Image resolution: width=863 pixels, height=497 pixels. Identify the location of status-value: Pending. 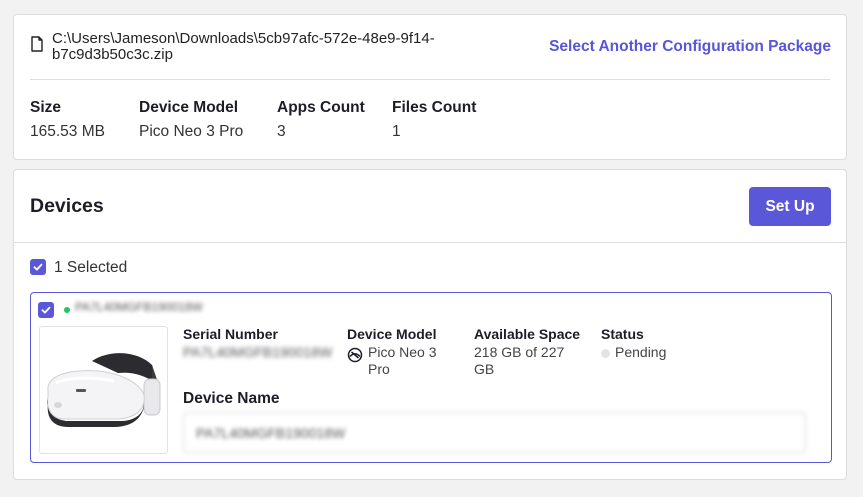
(641, 352).